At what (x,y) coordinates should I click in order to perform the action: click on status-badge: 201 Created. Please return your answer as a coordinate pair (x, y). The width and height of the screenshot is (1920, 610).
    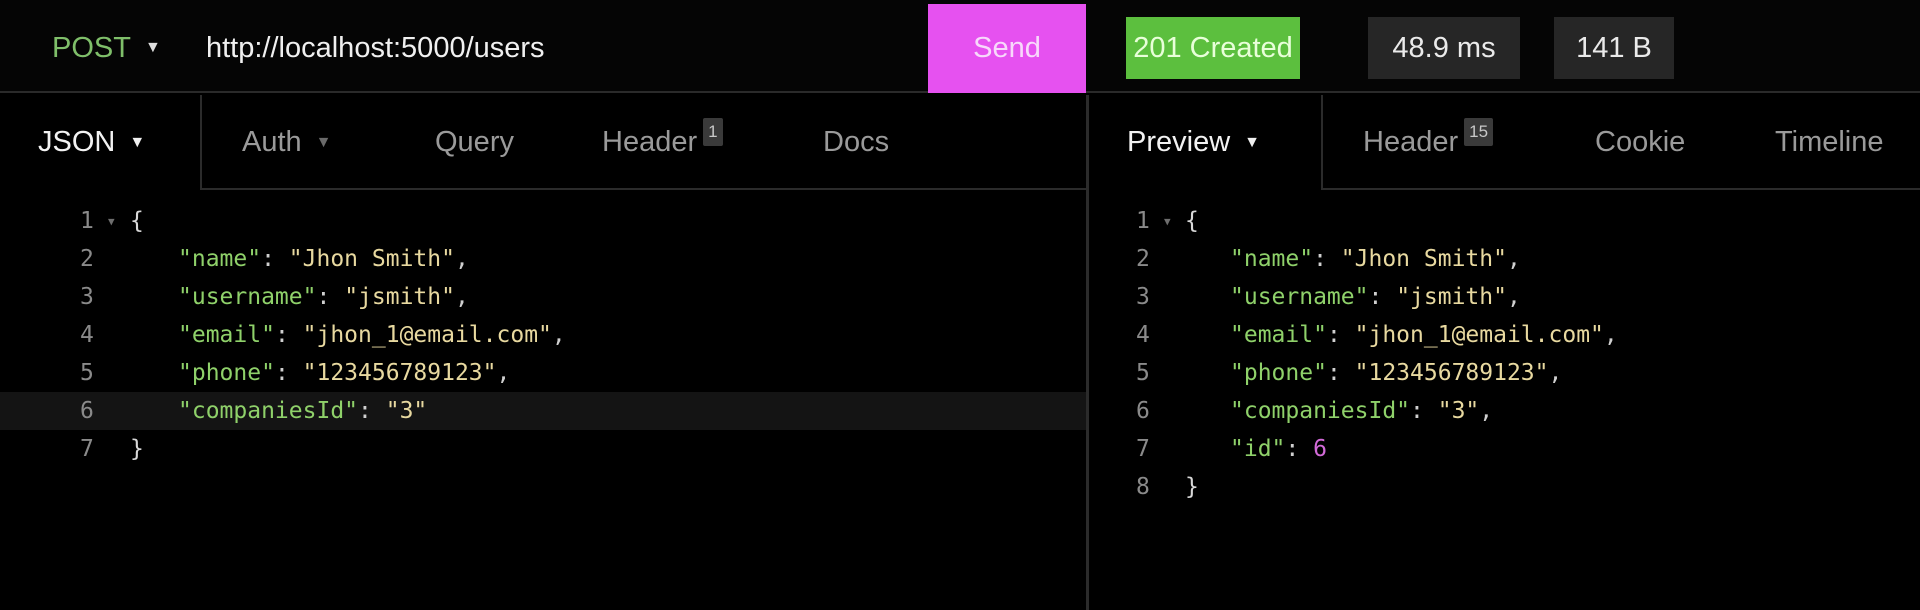
    Looking at the image, I should click on (1213, 48).